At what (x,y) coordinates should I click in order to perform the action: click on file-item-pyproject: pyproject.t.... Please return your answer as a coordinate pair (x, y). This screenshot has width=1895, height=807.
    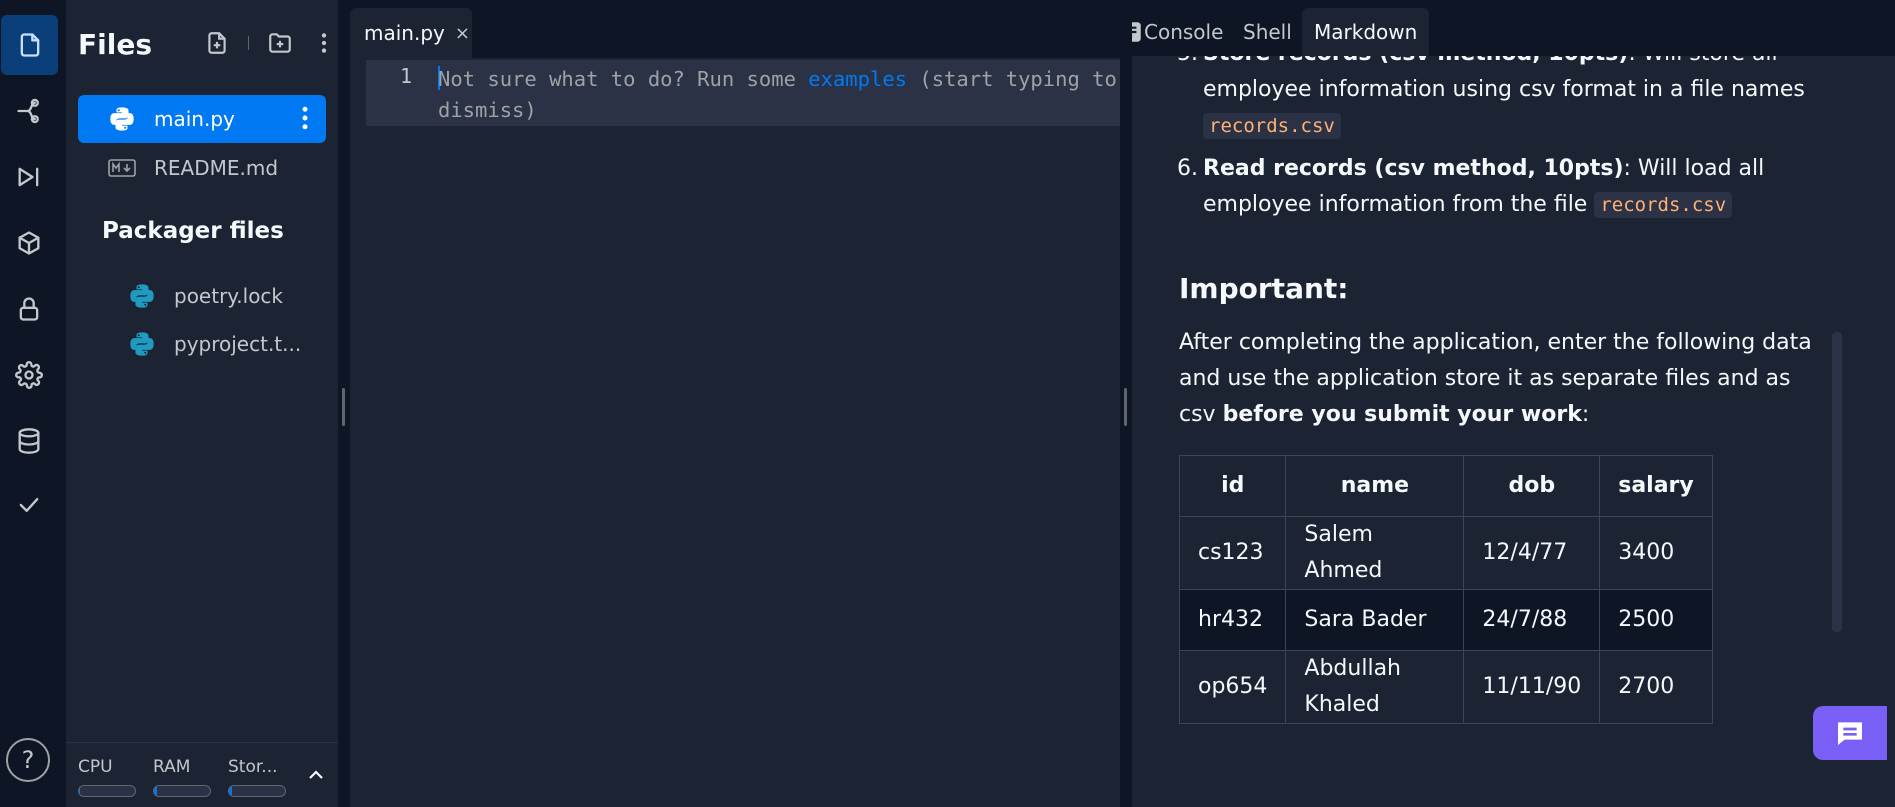
    Looking at the image, I should click on (213, 344).